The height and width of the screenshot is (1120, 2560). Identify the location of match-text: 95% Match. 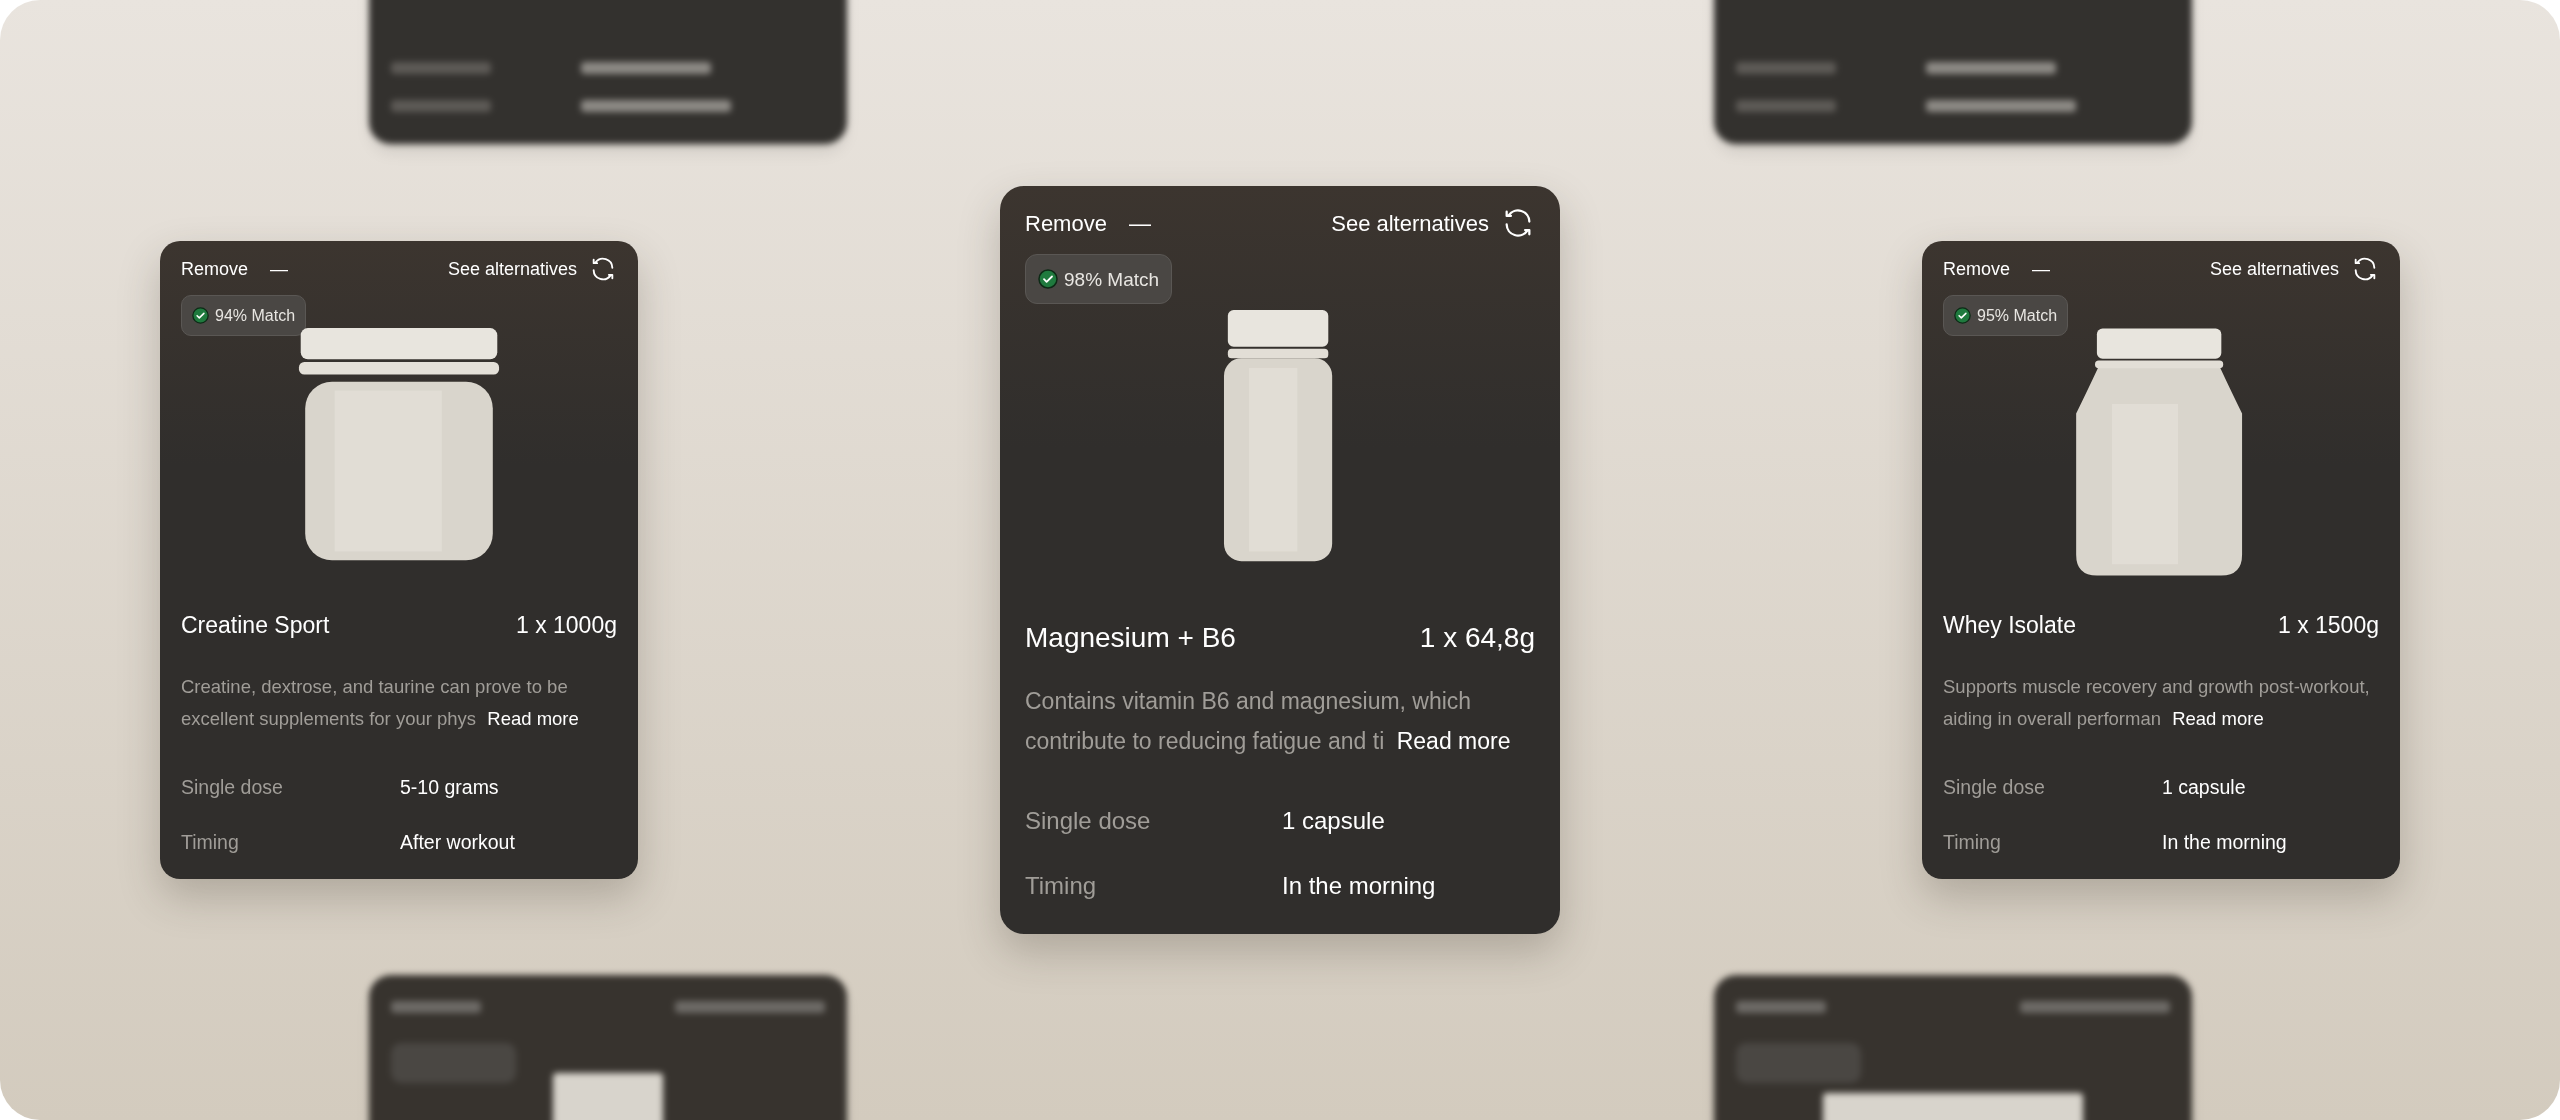
(2017, 315).